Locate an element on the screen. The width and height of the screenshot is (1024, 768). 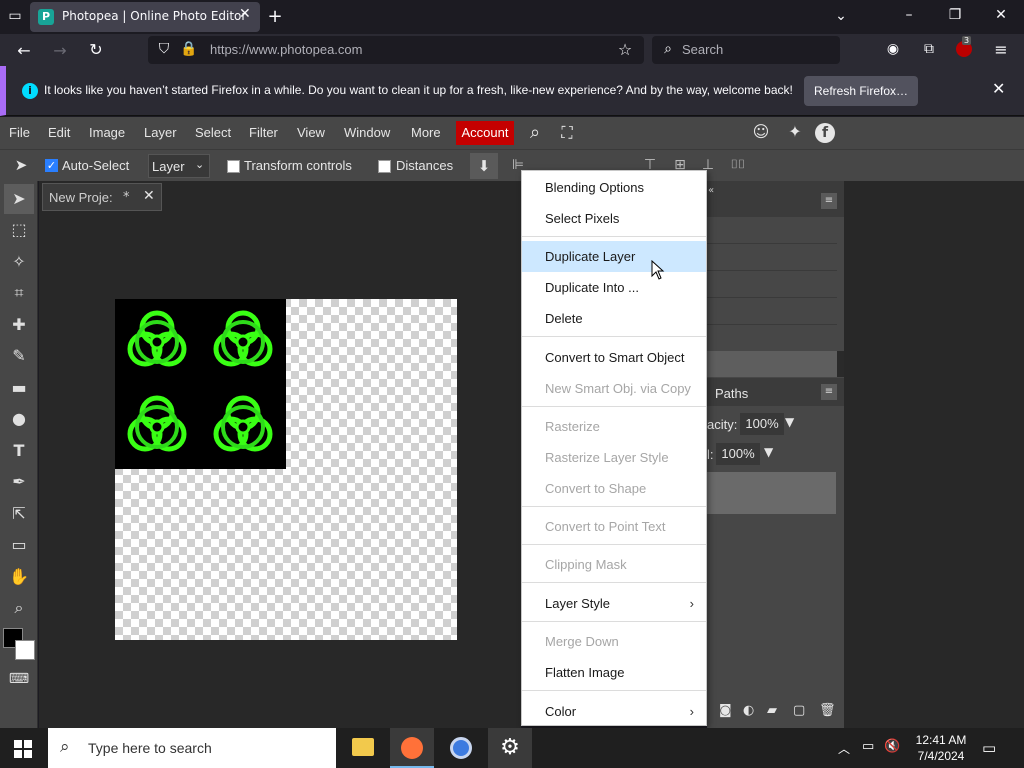
menu-view: View is located at coordinates (311, 132).